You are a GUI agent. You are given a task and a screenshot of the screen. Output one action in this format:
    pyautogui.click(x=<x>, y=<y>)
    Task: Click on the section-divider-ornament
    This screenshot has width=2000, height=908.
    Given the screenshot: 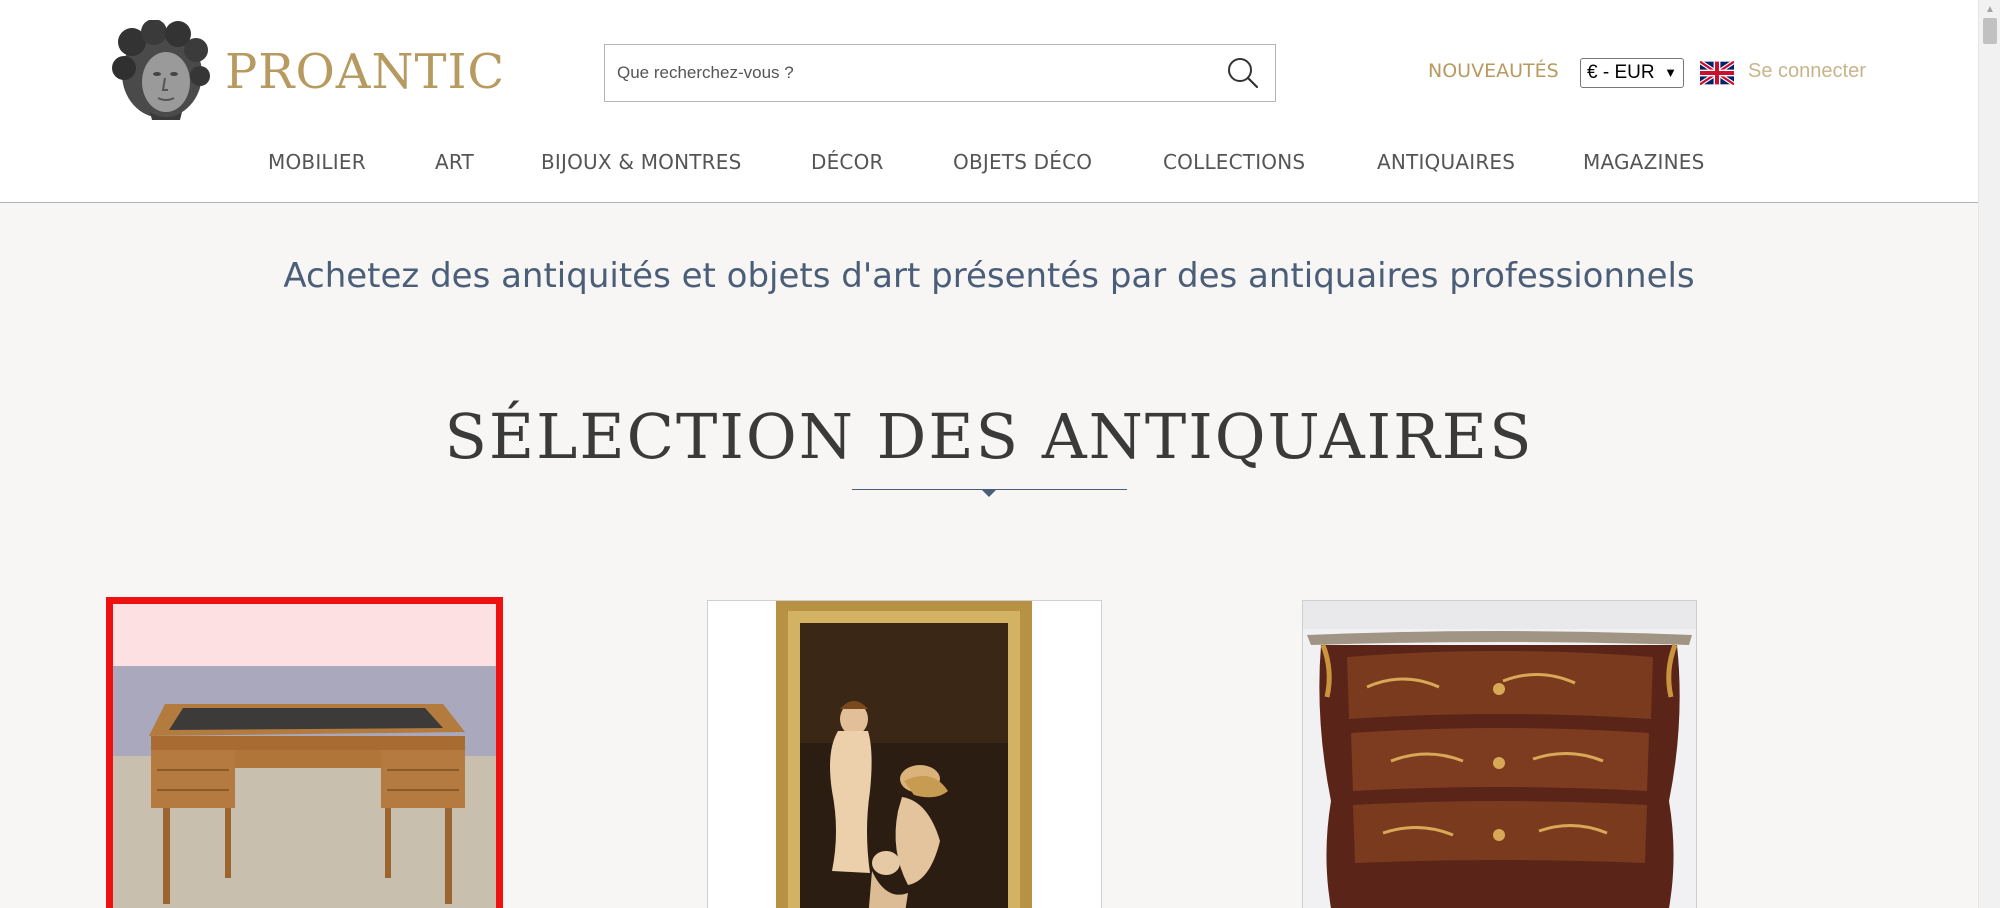 What is the action you would take?
    pyautogui.click(x=989, y=493)
    